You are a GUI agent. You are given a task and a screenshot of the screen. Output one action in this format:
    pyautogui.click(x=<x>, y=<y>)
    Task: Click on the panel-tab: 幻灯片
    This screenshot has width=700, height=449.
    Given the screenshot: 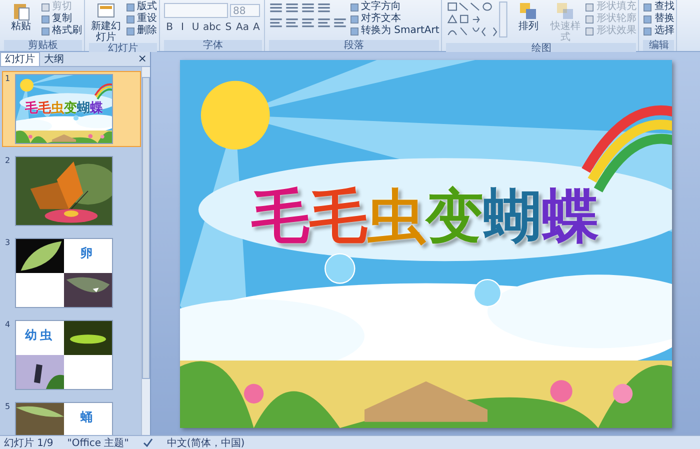 What is the action you would take?
    pyautogui.click(x=20, y=59)
    